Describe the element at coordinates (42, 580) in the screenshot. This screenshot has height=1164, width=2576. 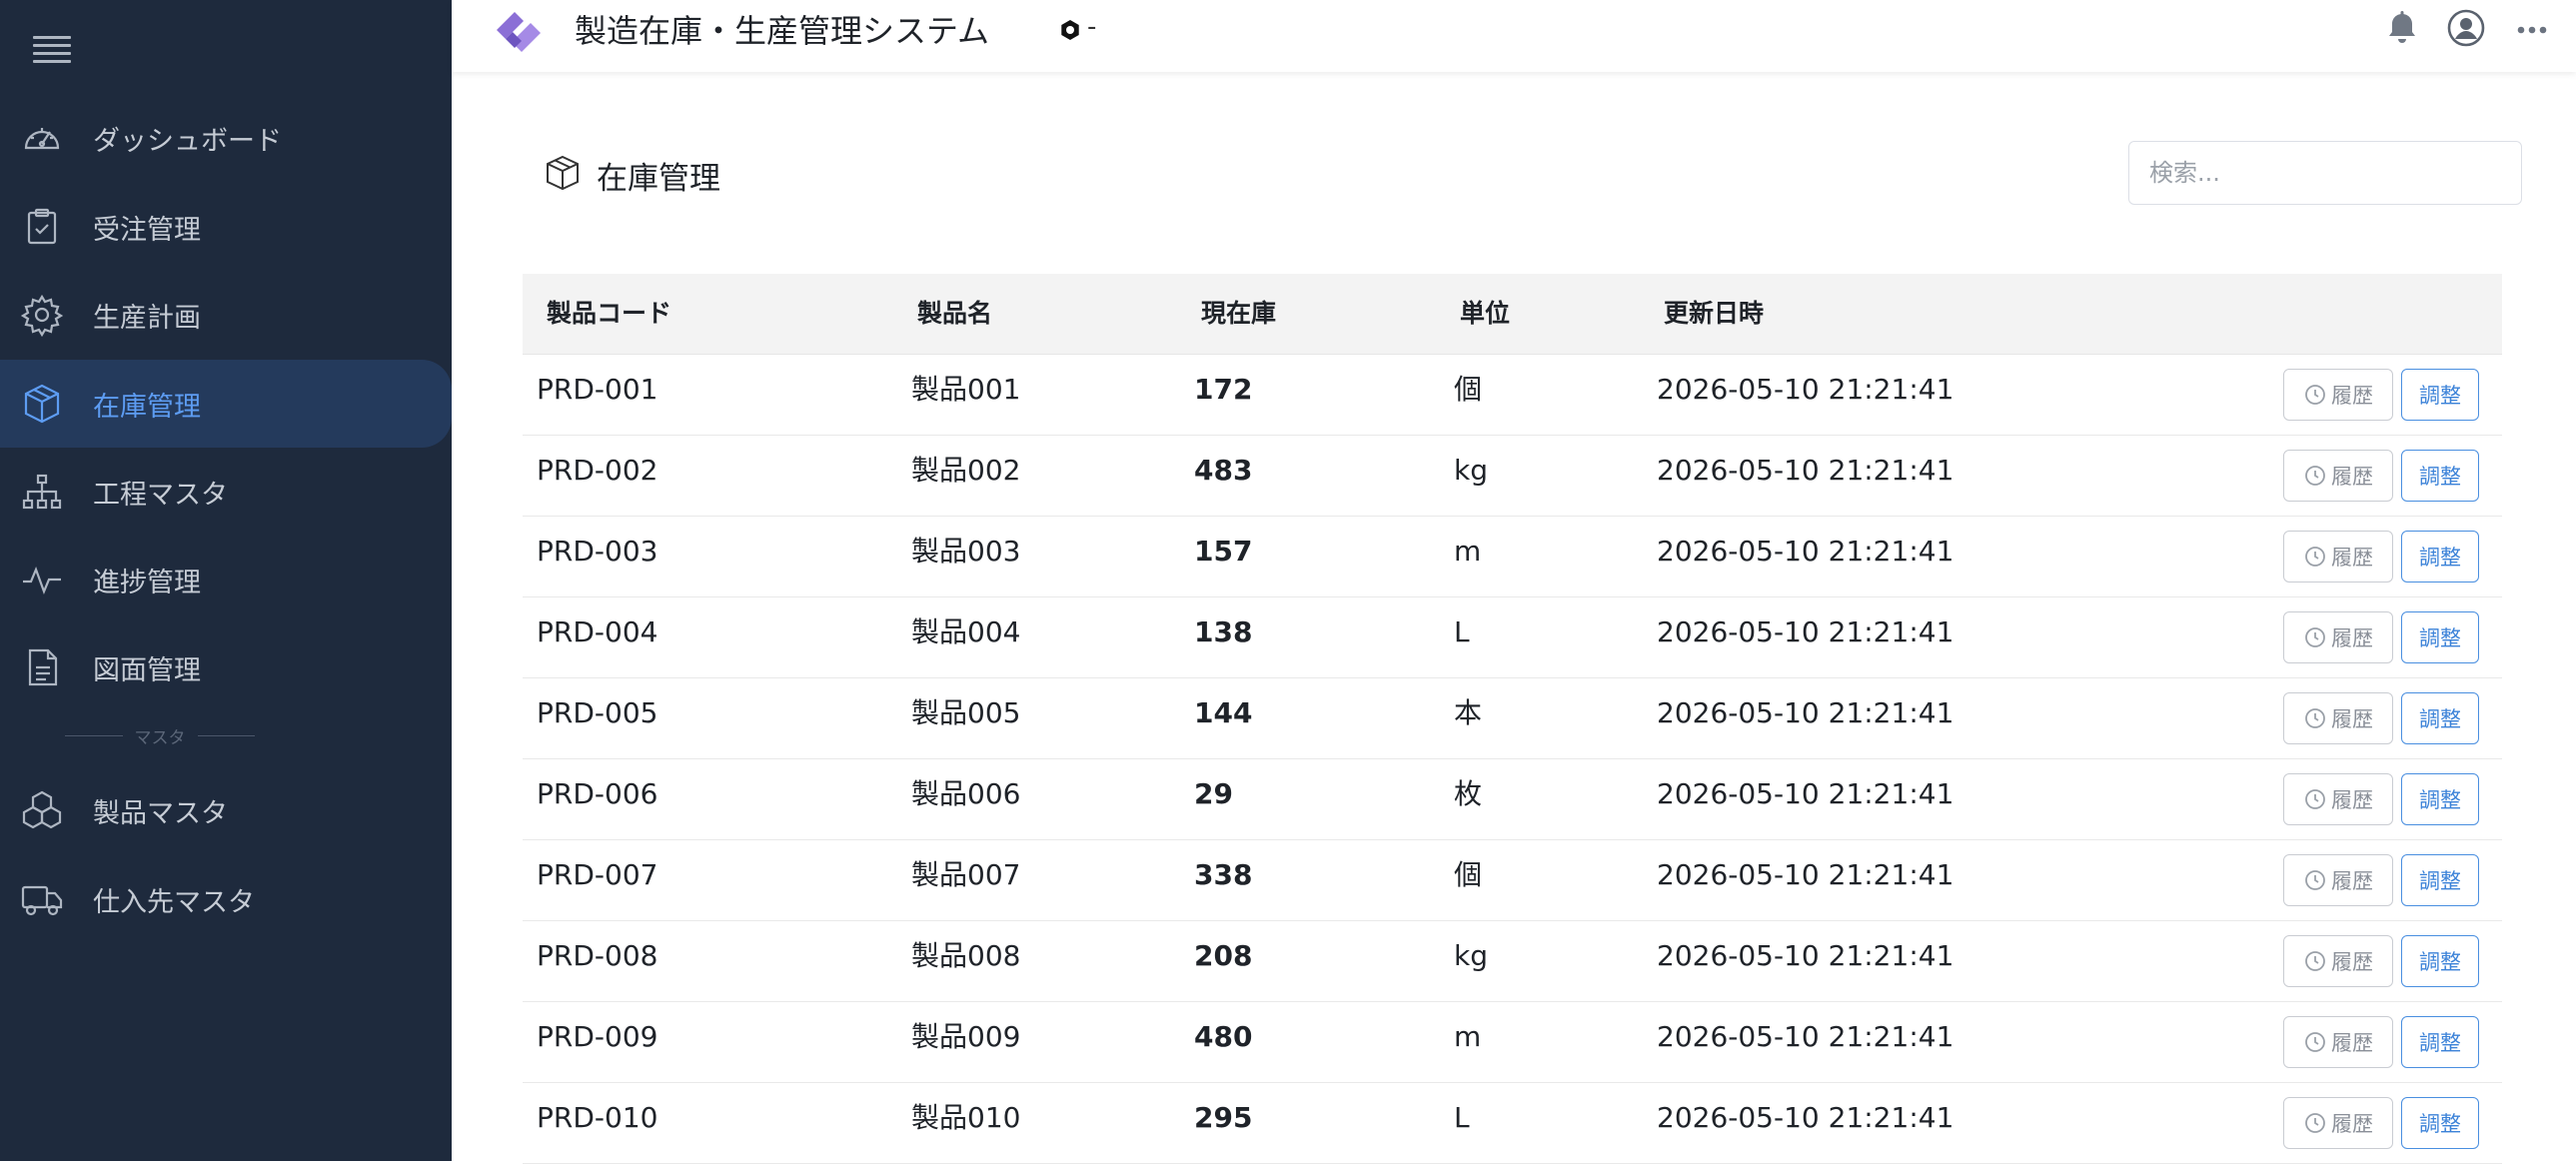
I see `pulse-icon` at that location.